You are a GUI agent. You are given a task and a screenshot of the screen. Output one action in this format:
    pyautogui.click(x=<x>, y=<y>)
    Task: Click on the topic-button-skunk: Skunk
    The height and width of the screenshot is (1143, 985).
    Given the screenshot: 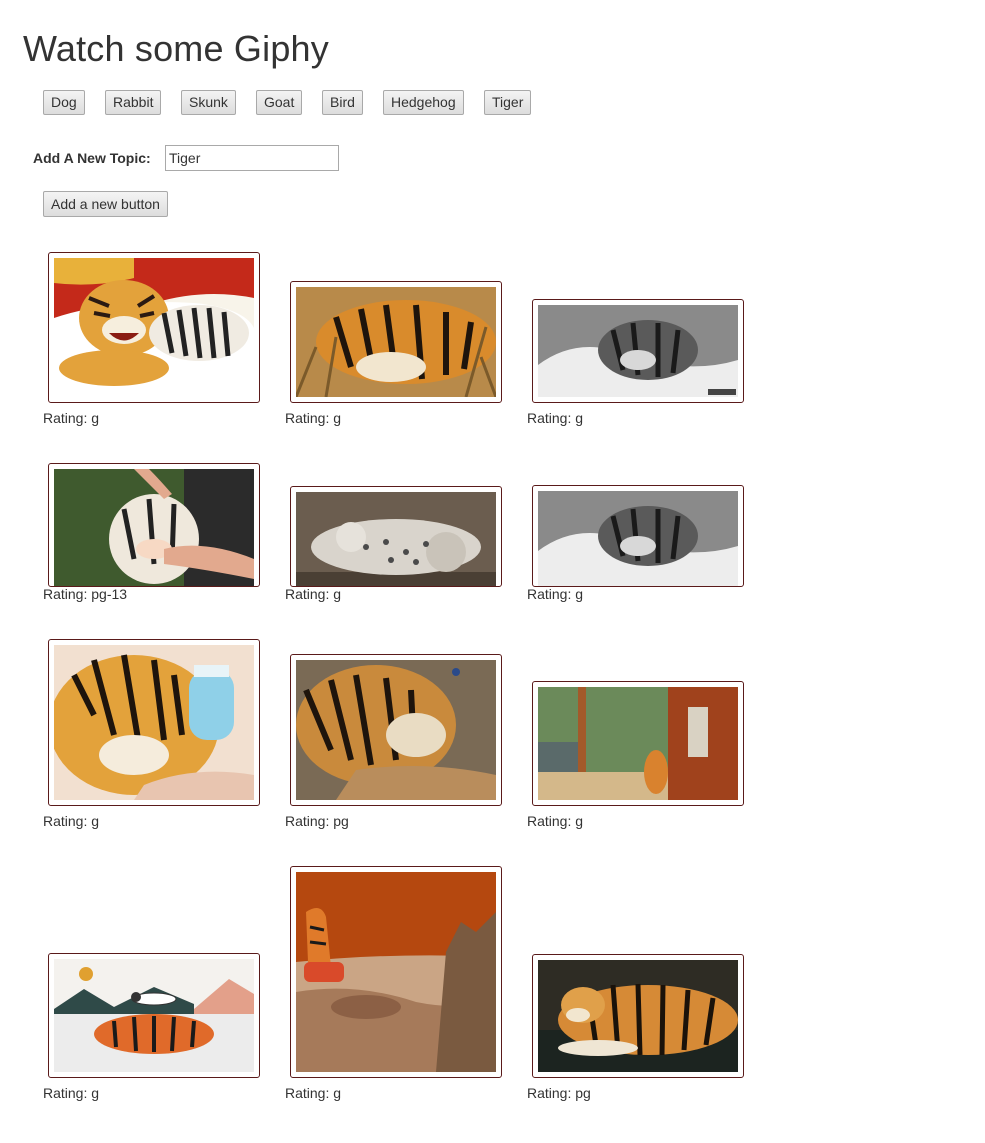 What is the action you would take?
    pyautogui.click(x=208, y=102)
    